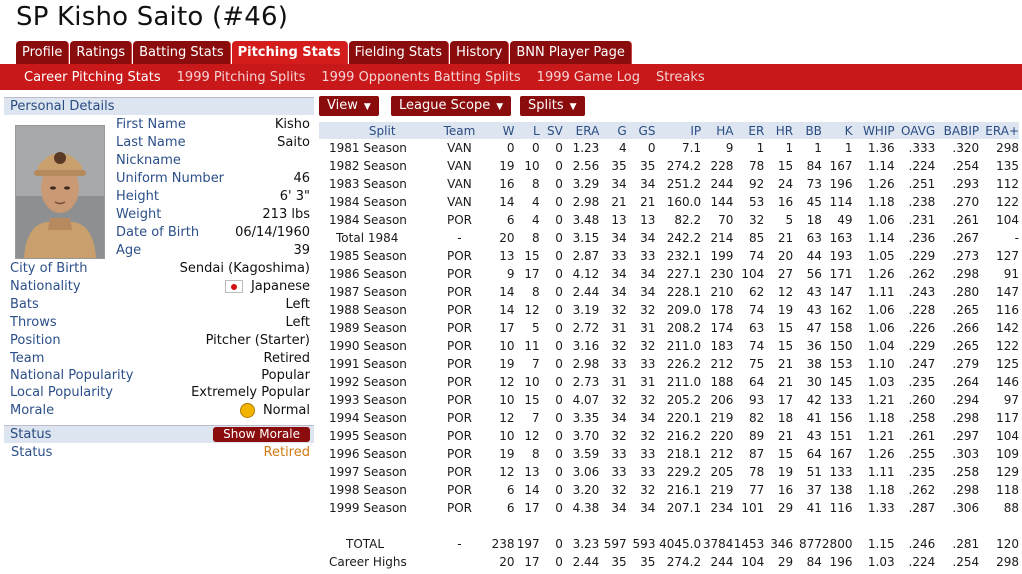 Image resolution: width=1022 pixels, height=574 pixels. I want to click on table-cell: 167, so click(841, 454).